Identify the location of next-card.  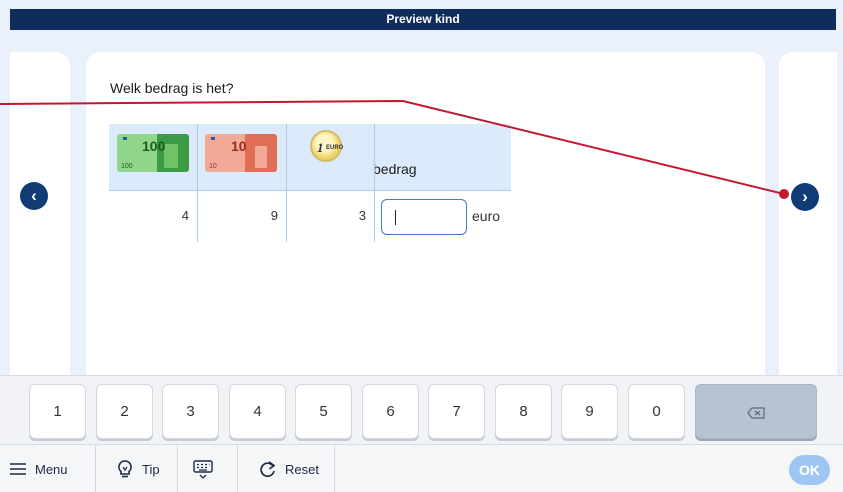
(808, 217).